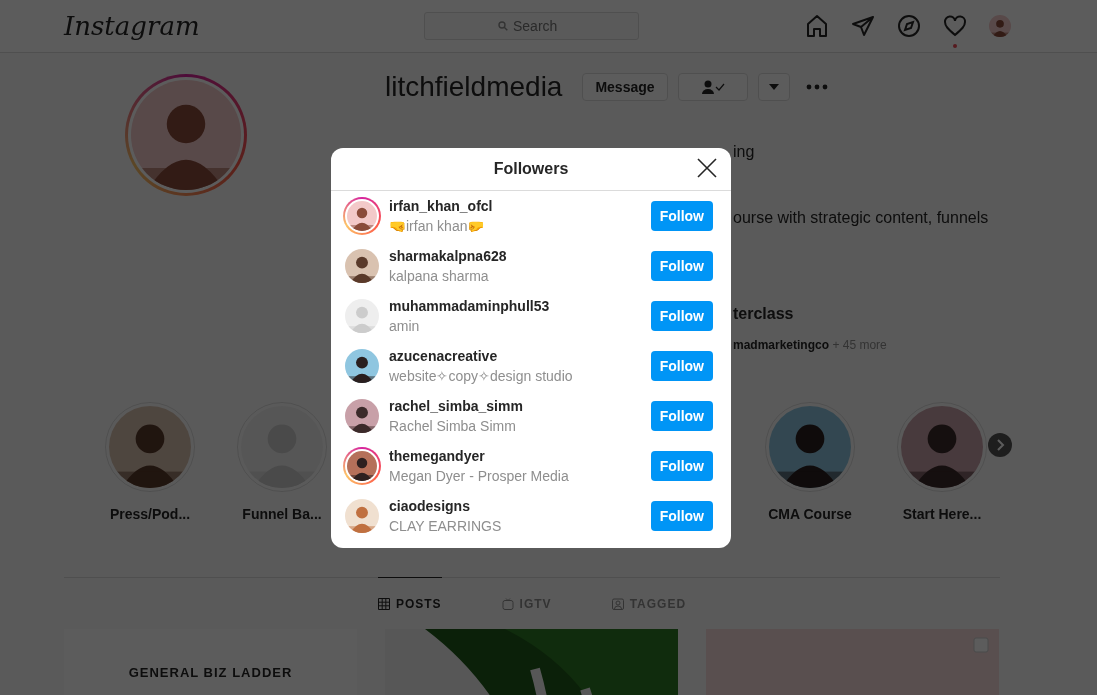 The height and width of the screenshot is (695, 1097). Describe the element at coordinates (520, 356) in the screenshot. I see `follower-username: azucenacreative` at that location.